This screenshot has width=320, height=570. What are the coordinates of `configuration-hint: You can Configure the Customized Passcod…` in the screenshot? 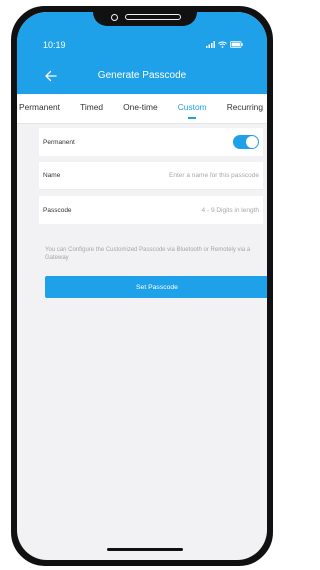 It's located at (148, 254).